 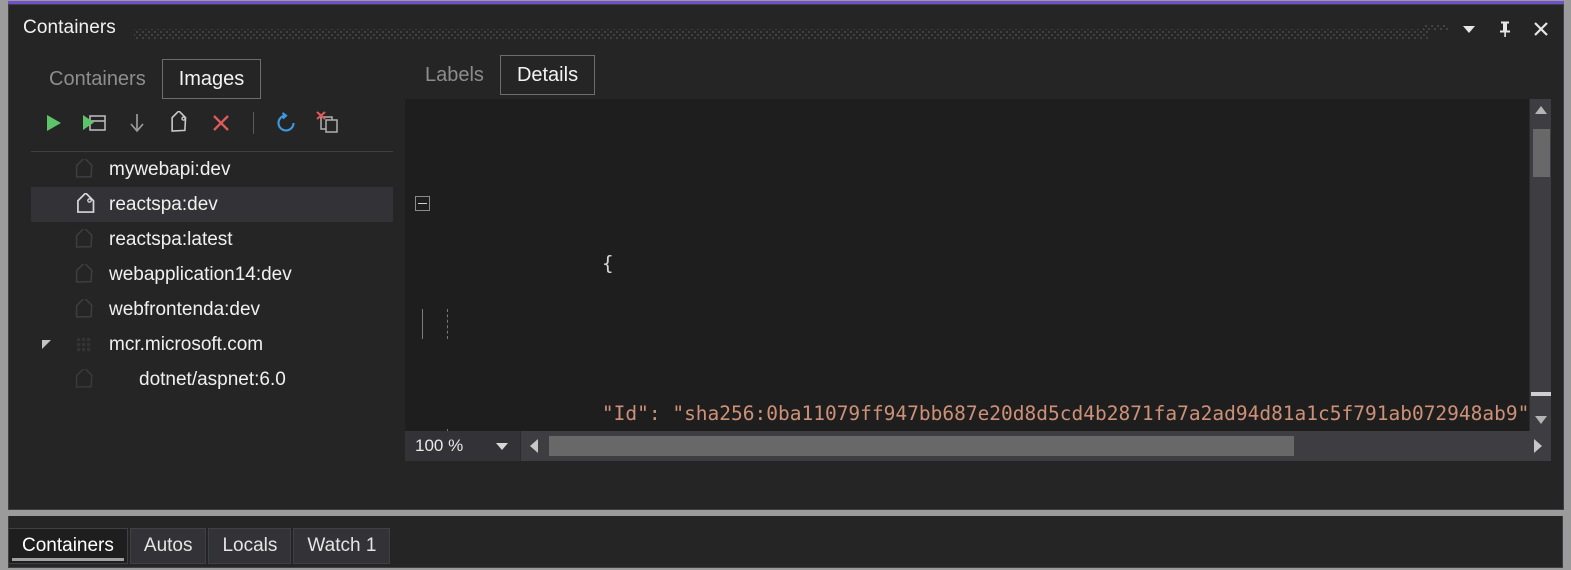 I want to click on tab-images: Images, so click(x=211, y=79).